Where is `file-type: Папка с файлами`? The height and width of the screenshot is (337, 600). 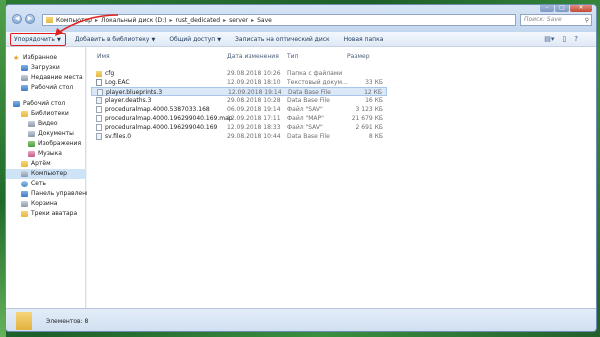 file-type: Папка с файлами is located at coordinates (315, 73).